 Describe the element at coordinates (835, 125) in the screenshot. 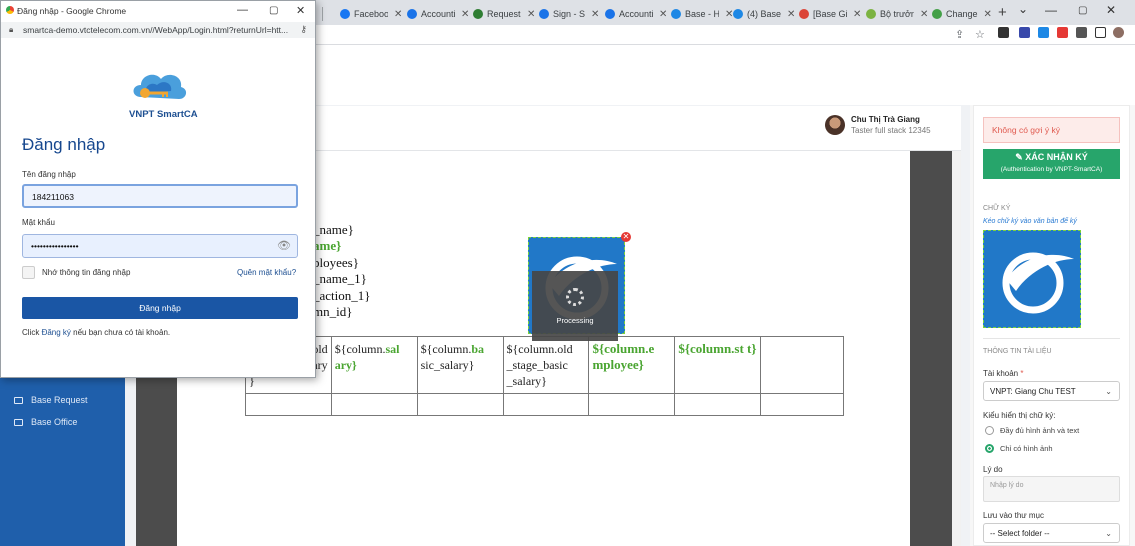

I see `avatar` at that location.